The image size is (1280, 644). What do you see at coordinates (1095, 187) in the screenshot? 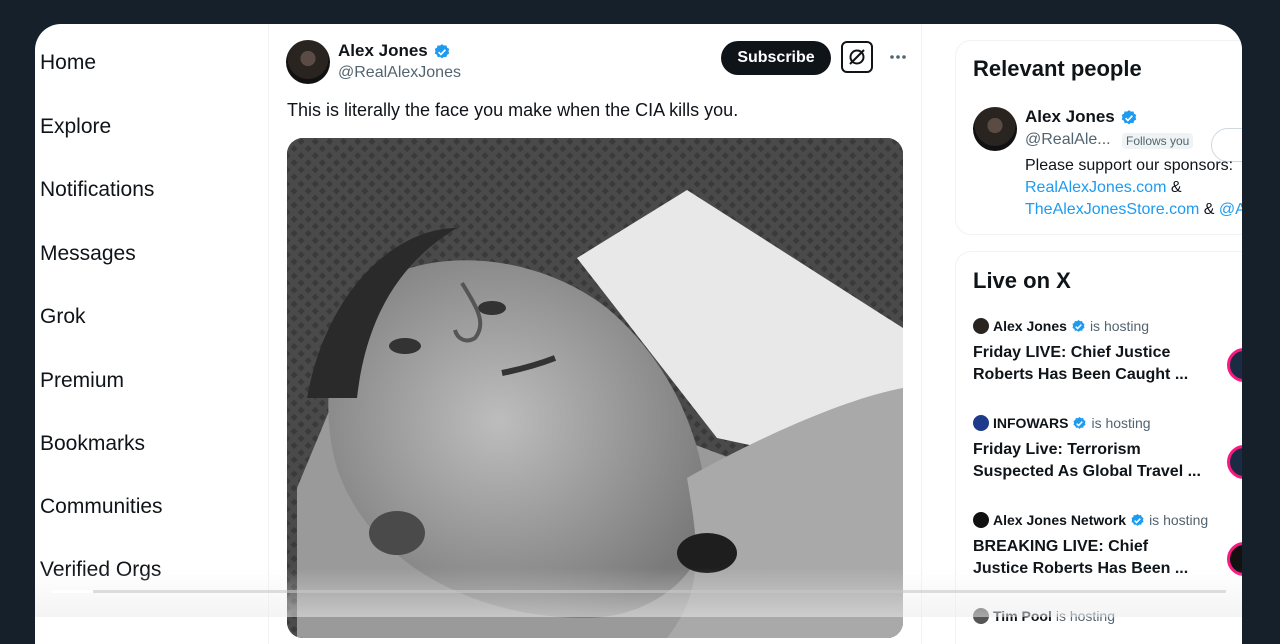
I see `bio-link: RealAlexJones.com` at bounding box center [1095, 187].